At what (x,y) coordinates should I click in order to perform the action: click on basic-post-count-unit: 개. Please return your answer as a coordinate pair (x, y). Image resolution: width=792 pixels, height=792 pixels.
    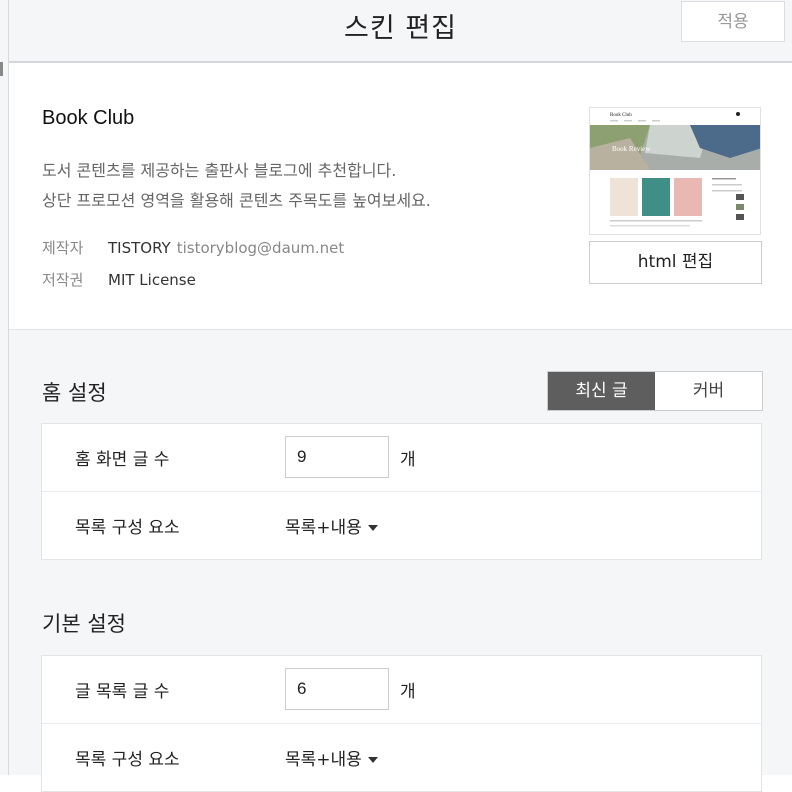
    Looking at the image, I should click on (408, 692).